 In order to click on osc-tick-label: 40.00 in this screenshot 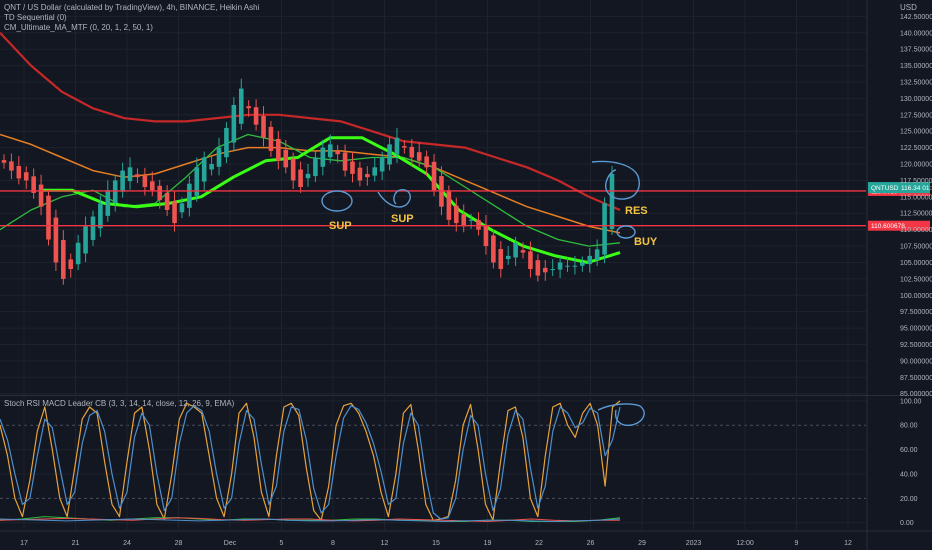, I will do `click(909, 474)`.